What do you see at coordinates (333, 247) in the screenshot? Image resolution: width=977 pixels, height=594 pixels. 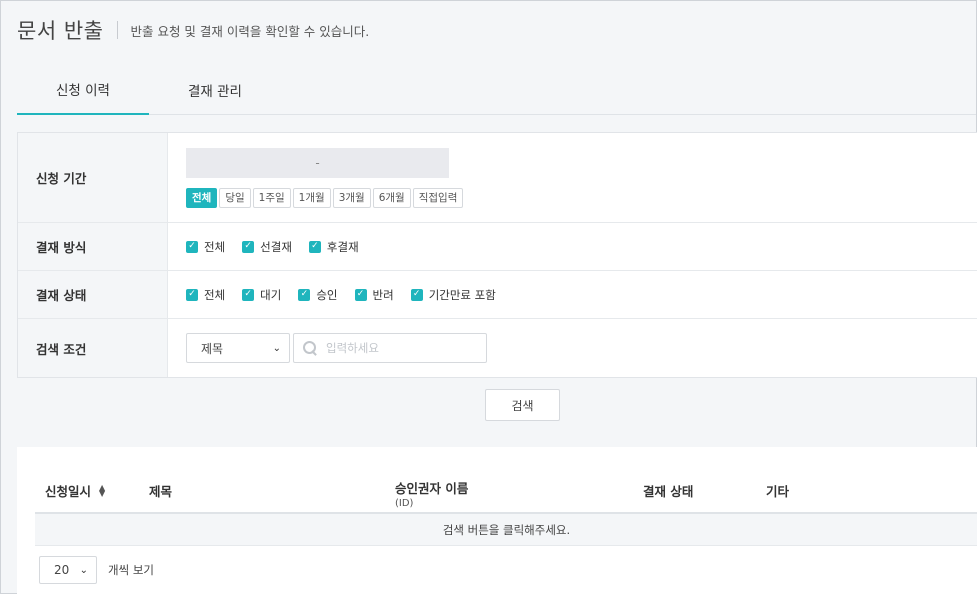 I see `checkbox-method-postpay: ✓ 후결재` at bounding box center [333, 247].